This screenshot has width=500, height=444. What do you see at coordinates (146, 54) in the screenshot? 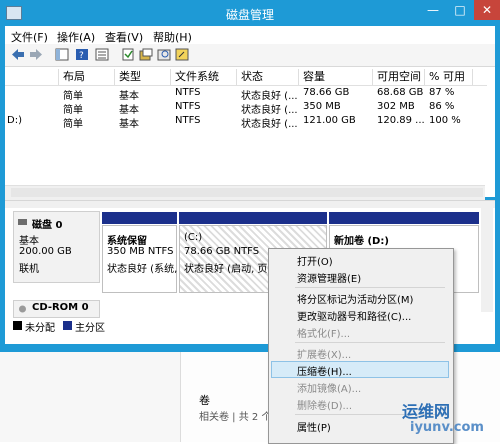
I see `properties-icon` at bounding box center [146, 54].